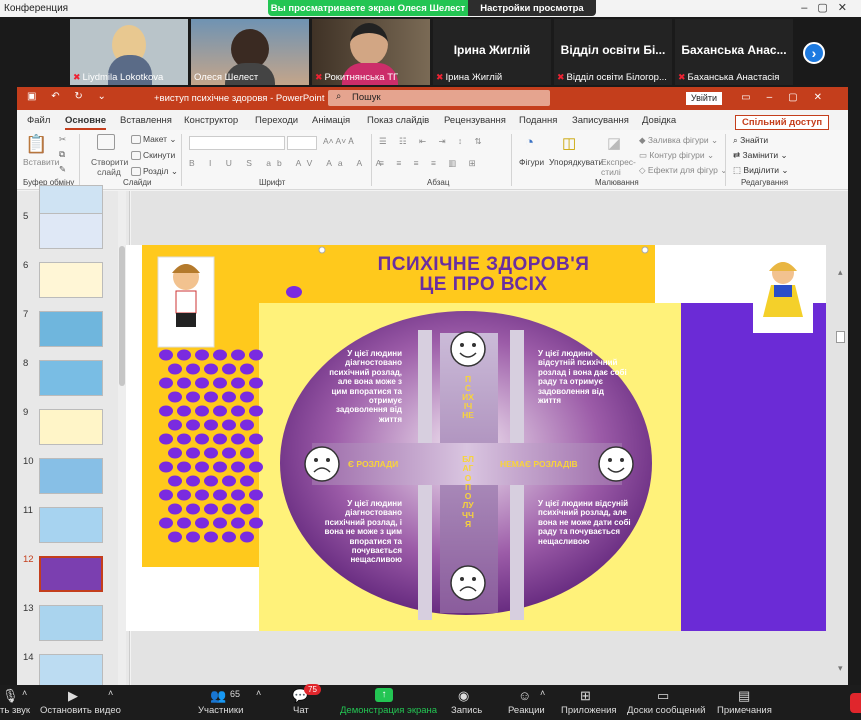 The width and height of the screenshot is (861, 720). I want to click on share-screen-icon: ↑, so click(384, 695).